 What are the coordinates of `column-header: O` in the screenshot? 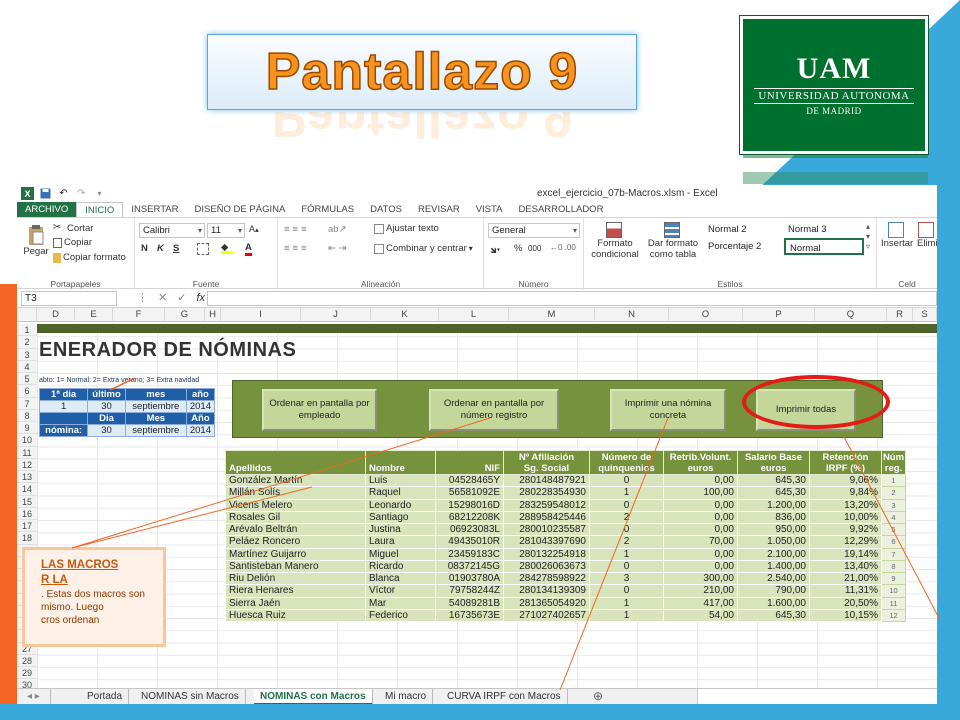 It's located at (706, 315).